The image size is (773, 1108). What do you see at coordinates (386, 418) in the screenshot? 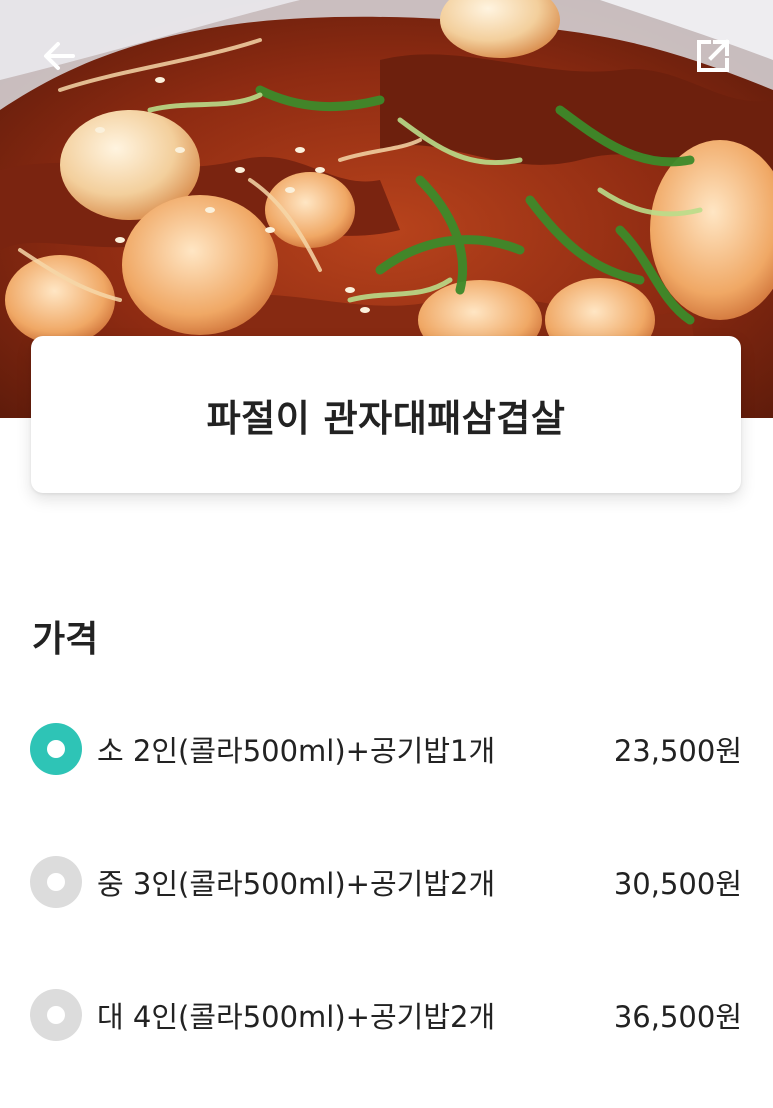
I see `menu-title: 파절이 관자대패삼겹살` at bounding box center [386, 418].